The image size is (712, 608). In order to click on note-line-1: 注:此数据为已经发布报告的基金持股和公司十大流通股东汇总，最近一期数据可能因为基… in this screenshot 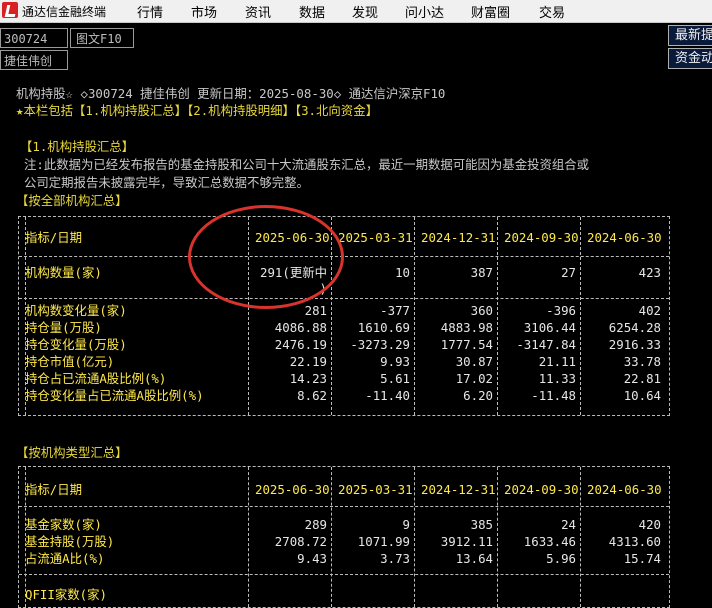, I will do `click(307, 164)`.